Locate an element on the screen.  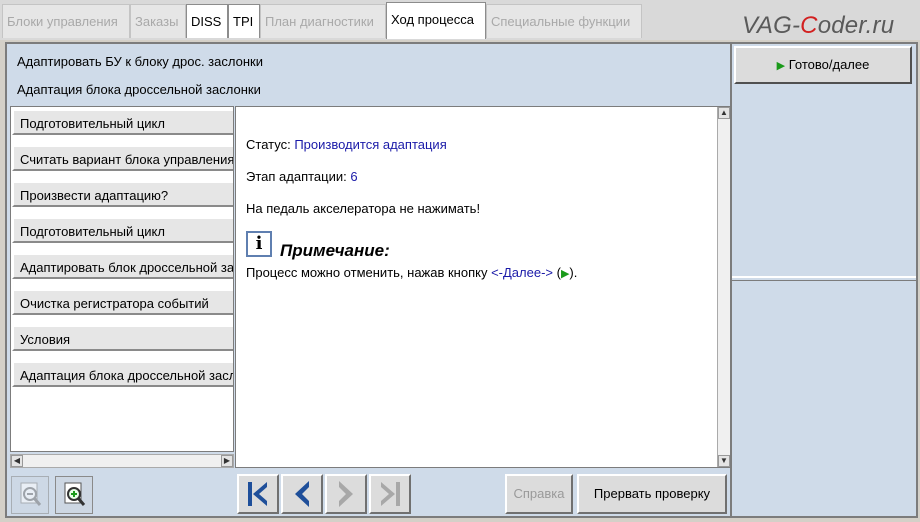
tab-tpi: TPI is located at coordinates (244, 21).